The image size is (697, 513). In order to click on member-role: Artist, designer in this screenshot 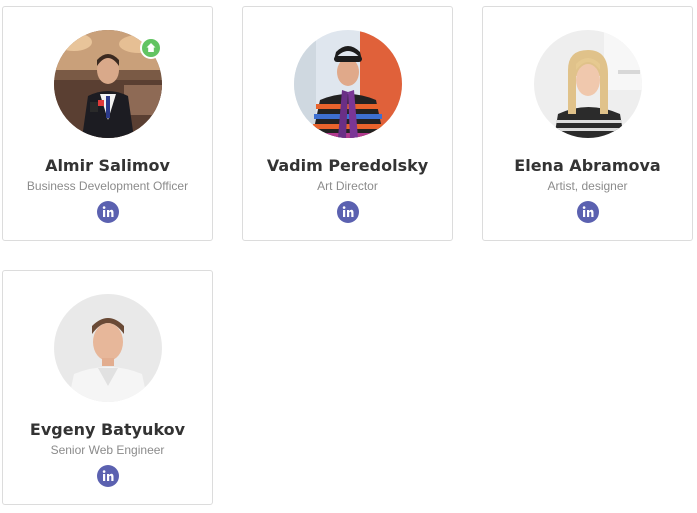, I will do `click(587, 186)`.